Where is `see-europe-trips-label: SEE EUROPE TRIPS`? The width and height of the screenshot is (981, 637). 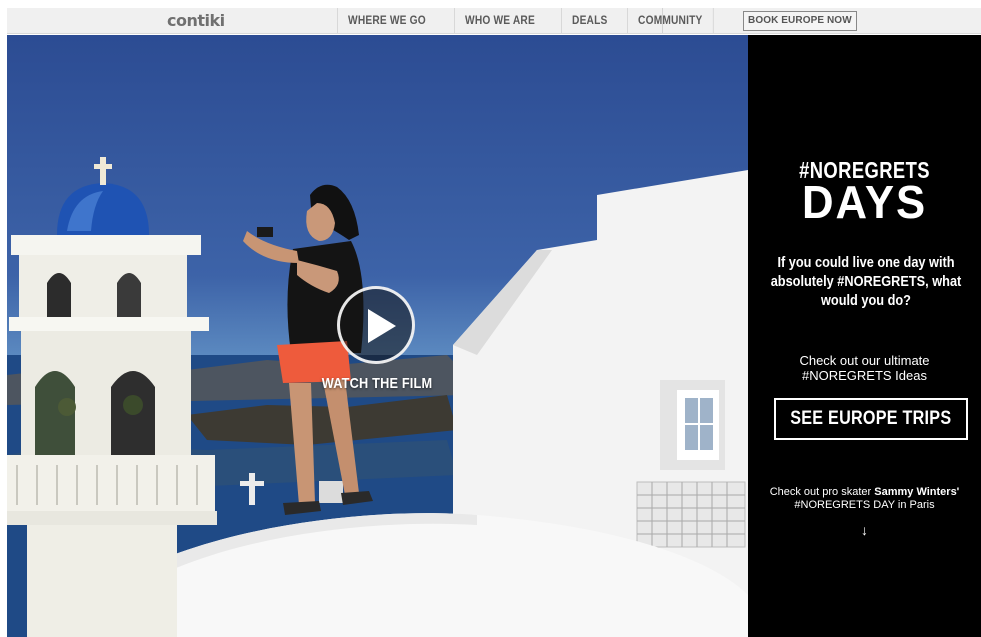 see-europe-trips-label: SEE EUROPE TRIPS is located at coordinates (871, 418).